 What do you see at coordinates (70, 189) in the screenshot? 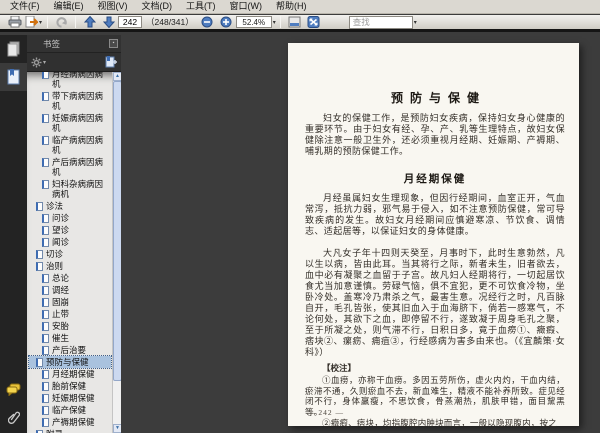
I see `bookmark-item: 妇科杂病病因病机` at bounding box center [70, 189].